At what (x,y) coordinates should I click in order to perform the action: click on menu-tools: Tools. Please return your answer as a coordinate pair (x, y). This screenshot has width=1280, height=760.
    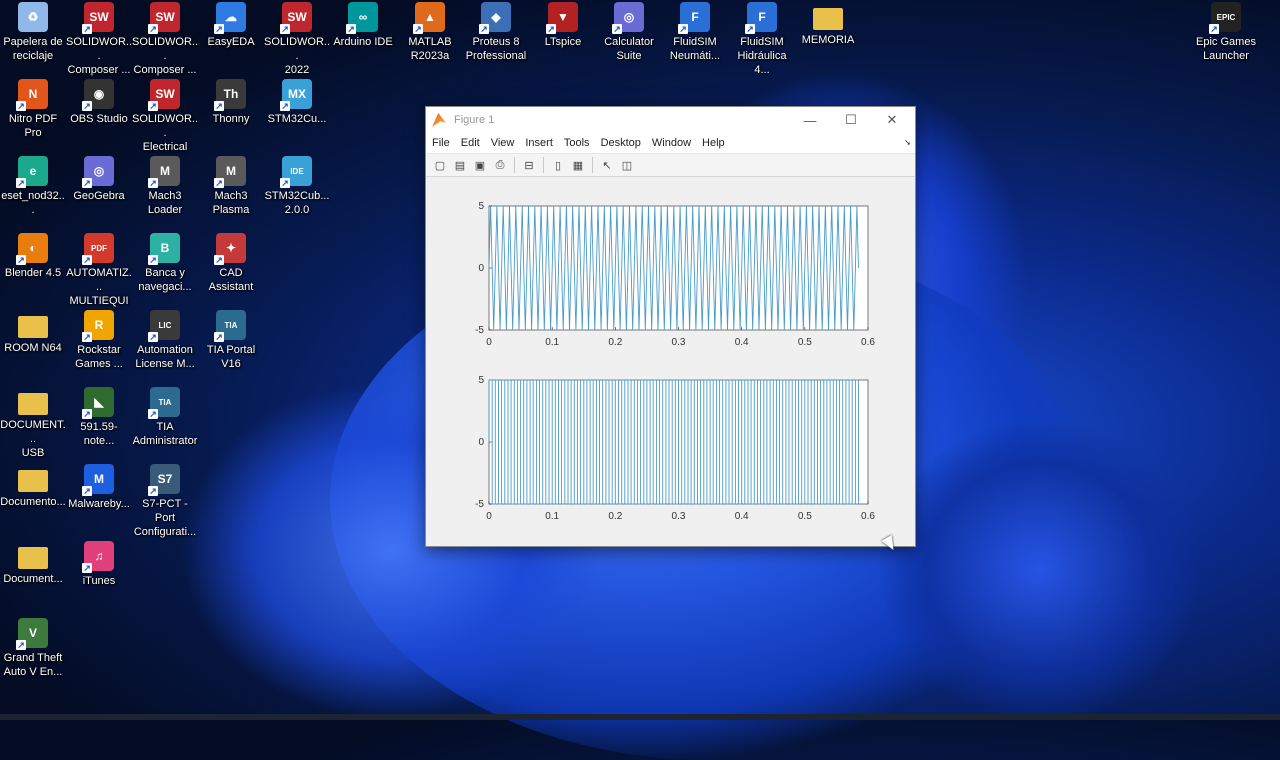
    Looking at the image, I should click on (577, 143).